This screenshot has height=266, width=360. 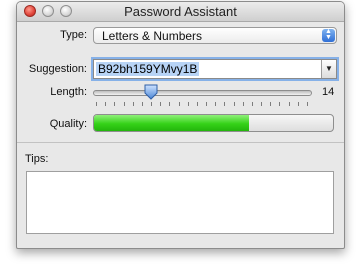 What do you see at coordinates (151, 92) in the screenshot?
I see `length-slider-knob` at bounding box center [151, 92].